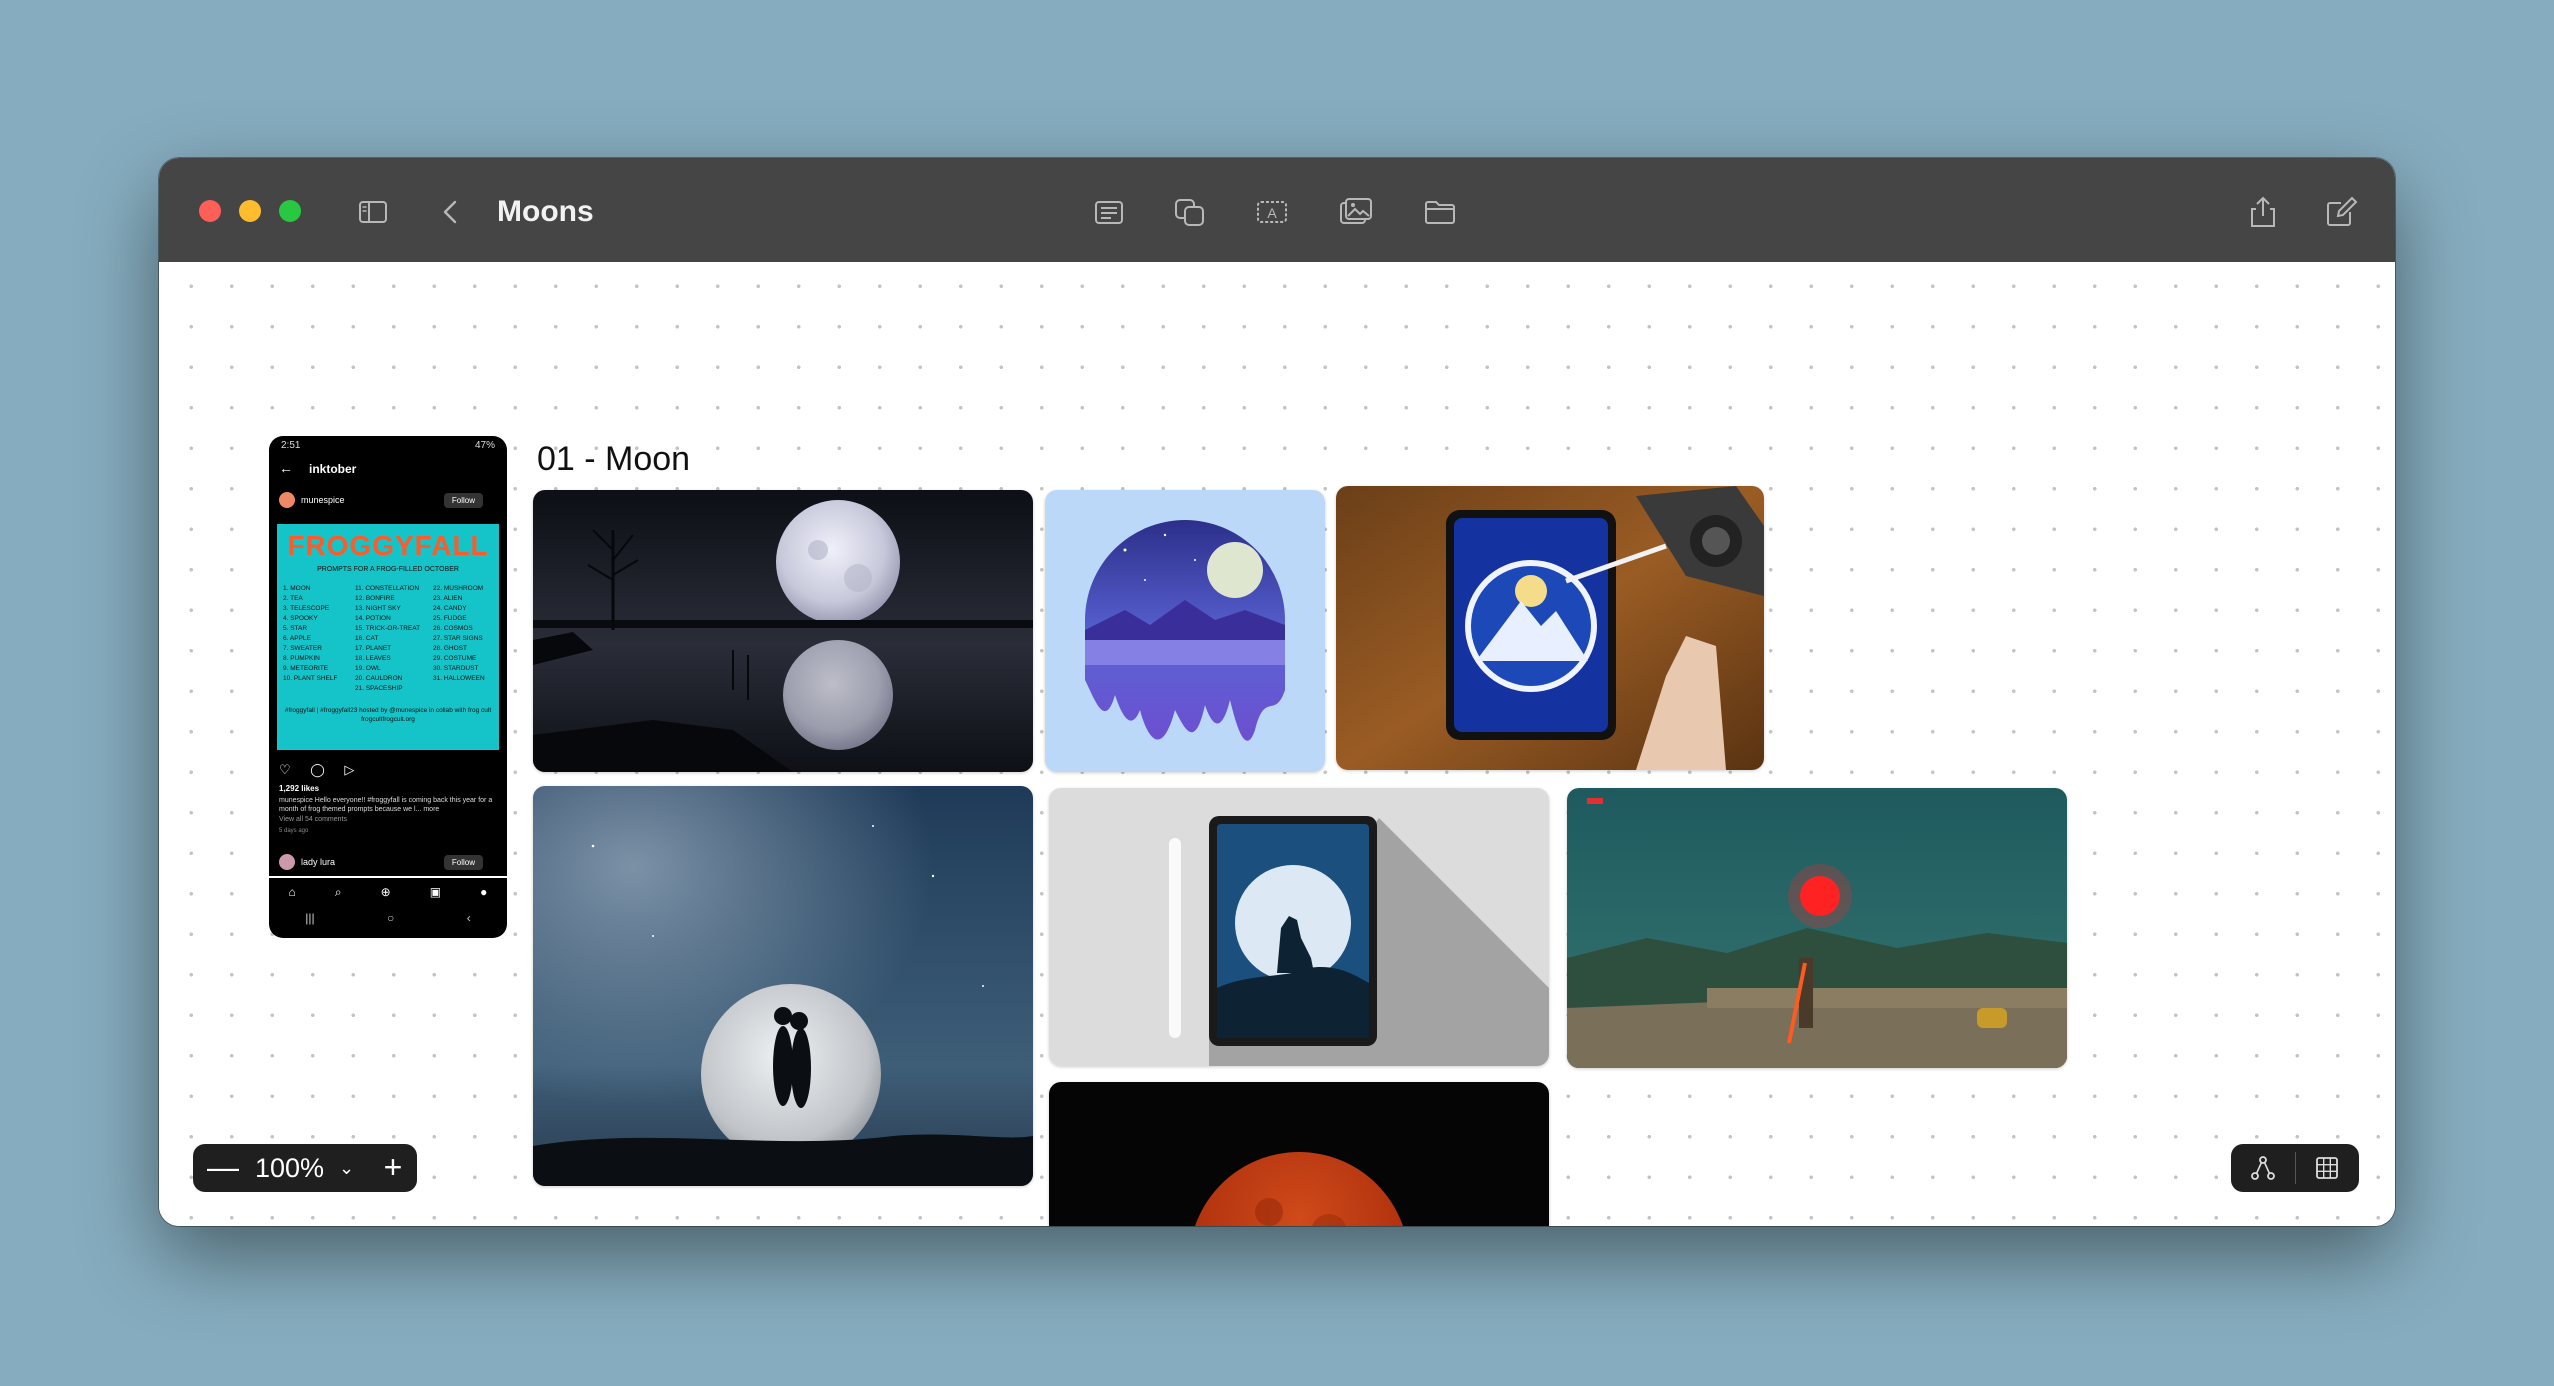  What do you see at coordinates (223, 1168) in the screenshot?
I see `zoom-out-button: —` at bounding box center [223, 1168].